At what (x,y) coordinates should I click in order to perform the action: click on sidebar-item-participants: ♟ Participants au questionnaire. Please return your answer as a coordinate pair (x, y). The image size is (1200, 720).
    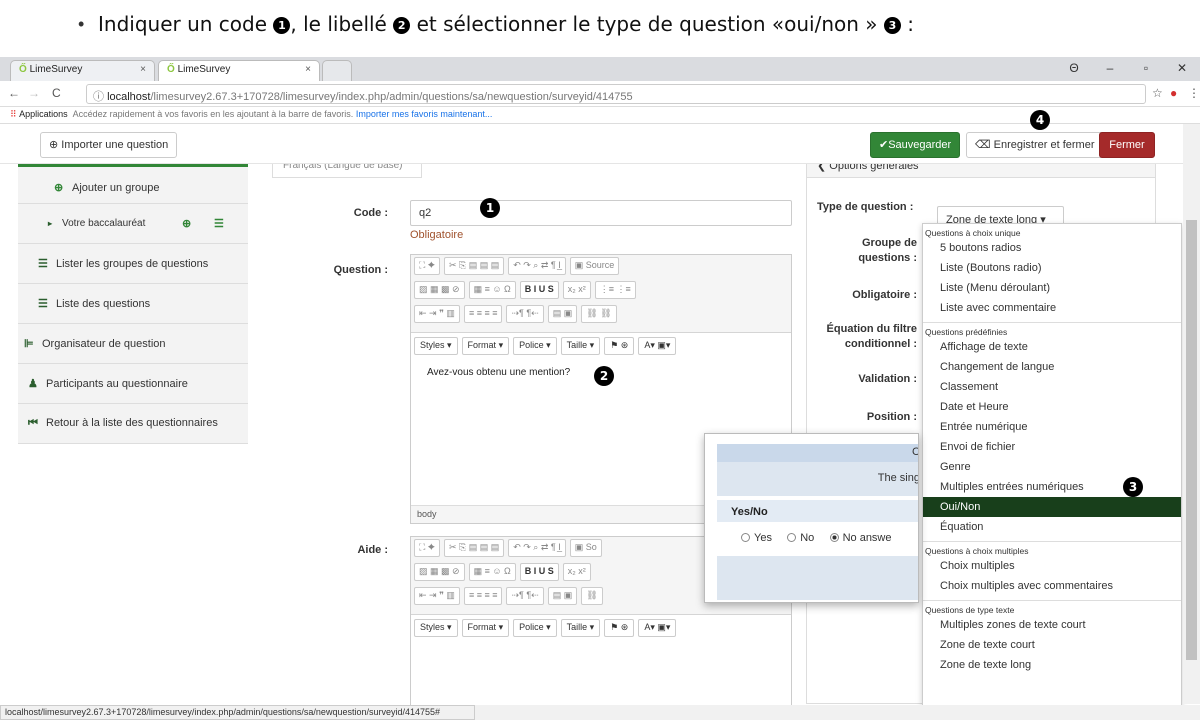
    Looking at the image, I should click on (133, 384).